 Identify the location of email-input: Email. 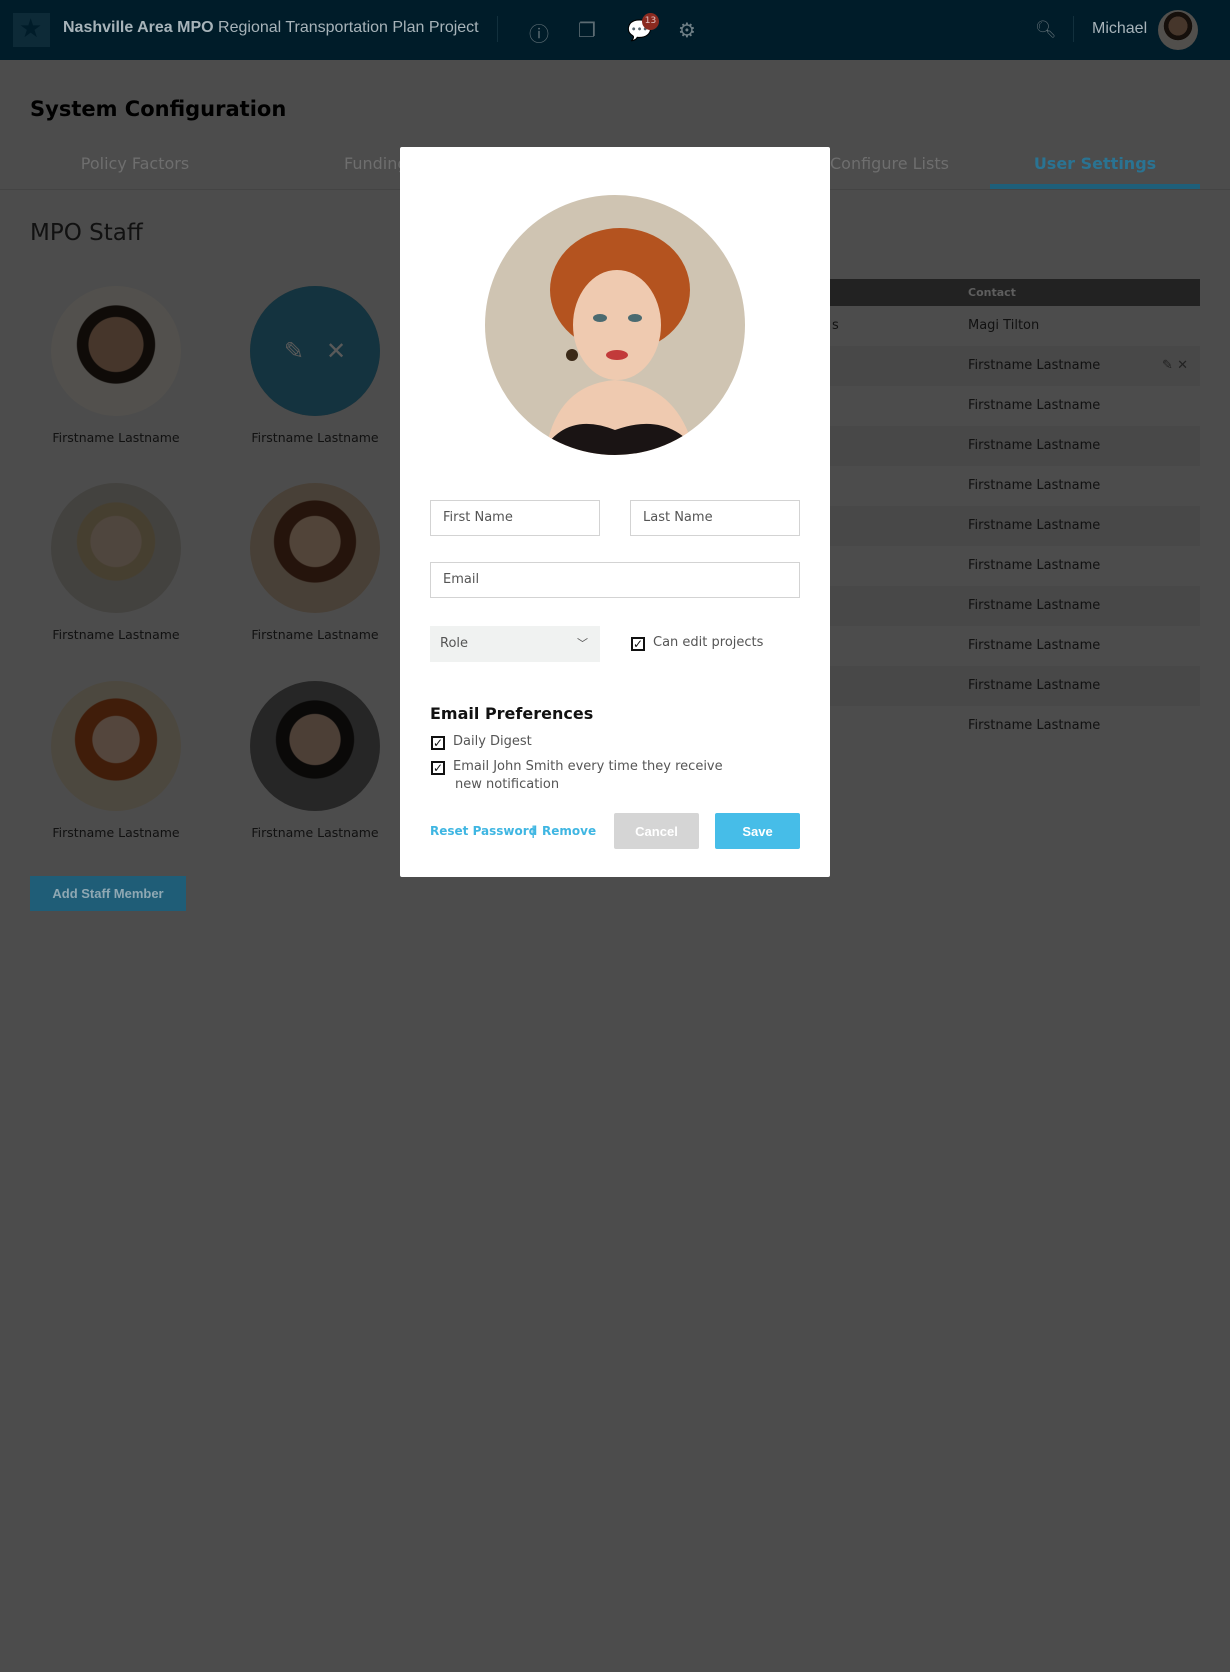
(615, 580).